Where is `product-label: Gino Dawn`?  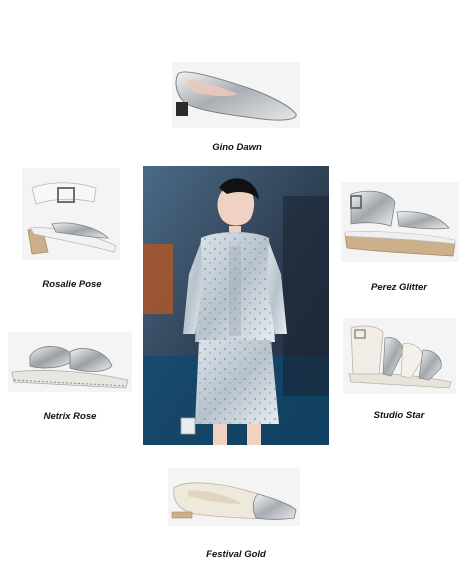
product-label: Gino Dawn is located at coordinates (237, 147).